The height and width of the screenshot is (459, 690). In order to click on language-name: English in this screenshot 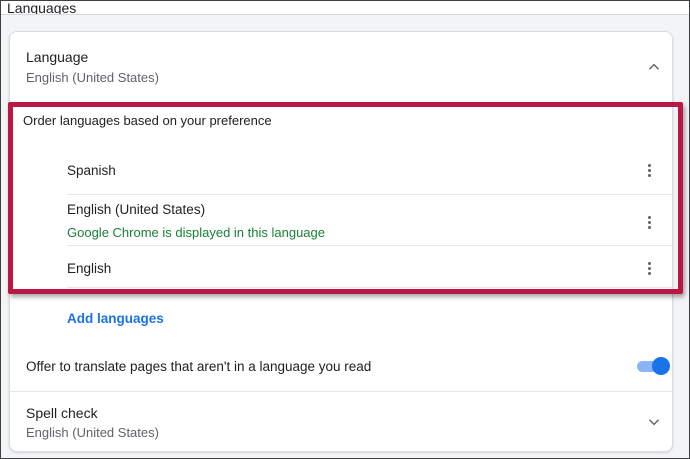, I will do `click(89, 268)`.